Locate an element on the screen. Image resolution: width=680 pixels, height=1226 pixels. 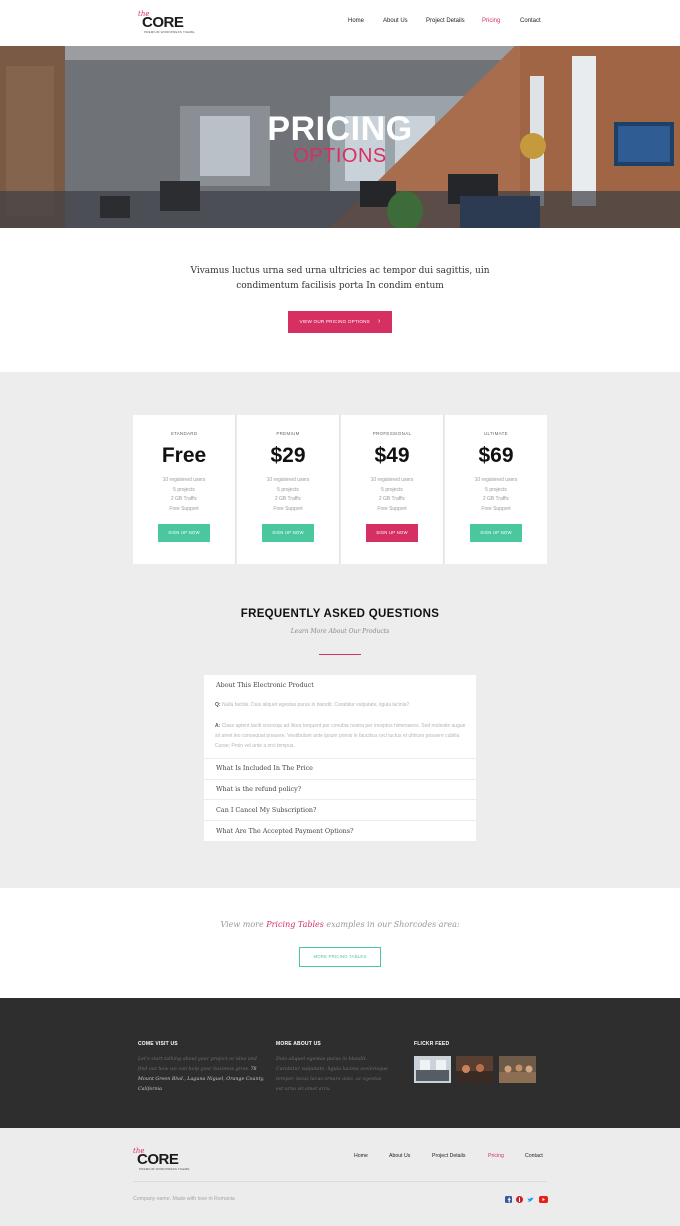
youtube-icon is located at coordinates (543, 1199).